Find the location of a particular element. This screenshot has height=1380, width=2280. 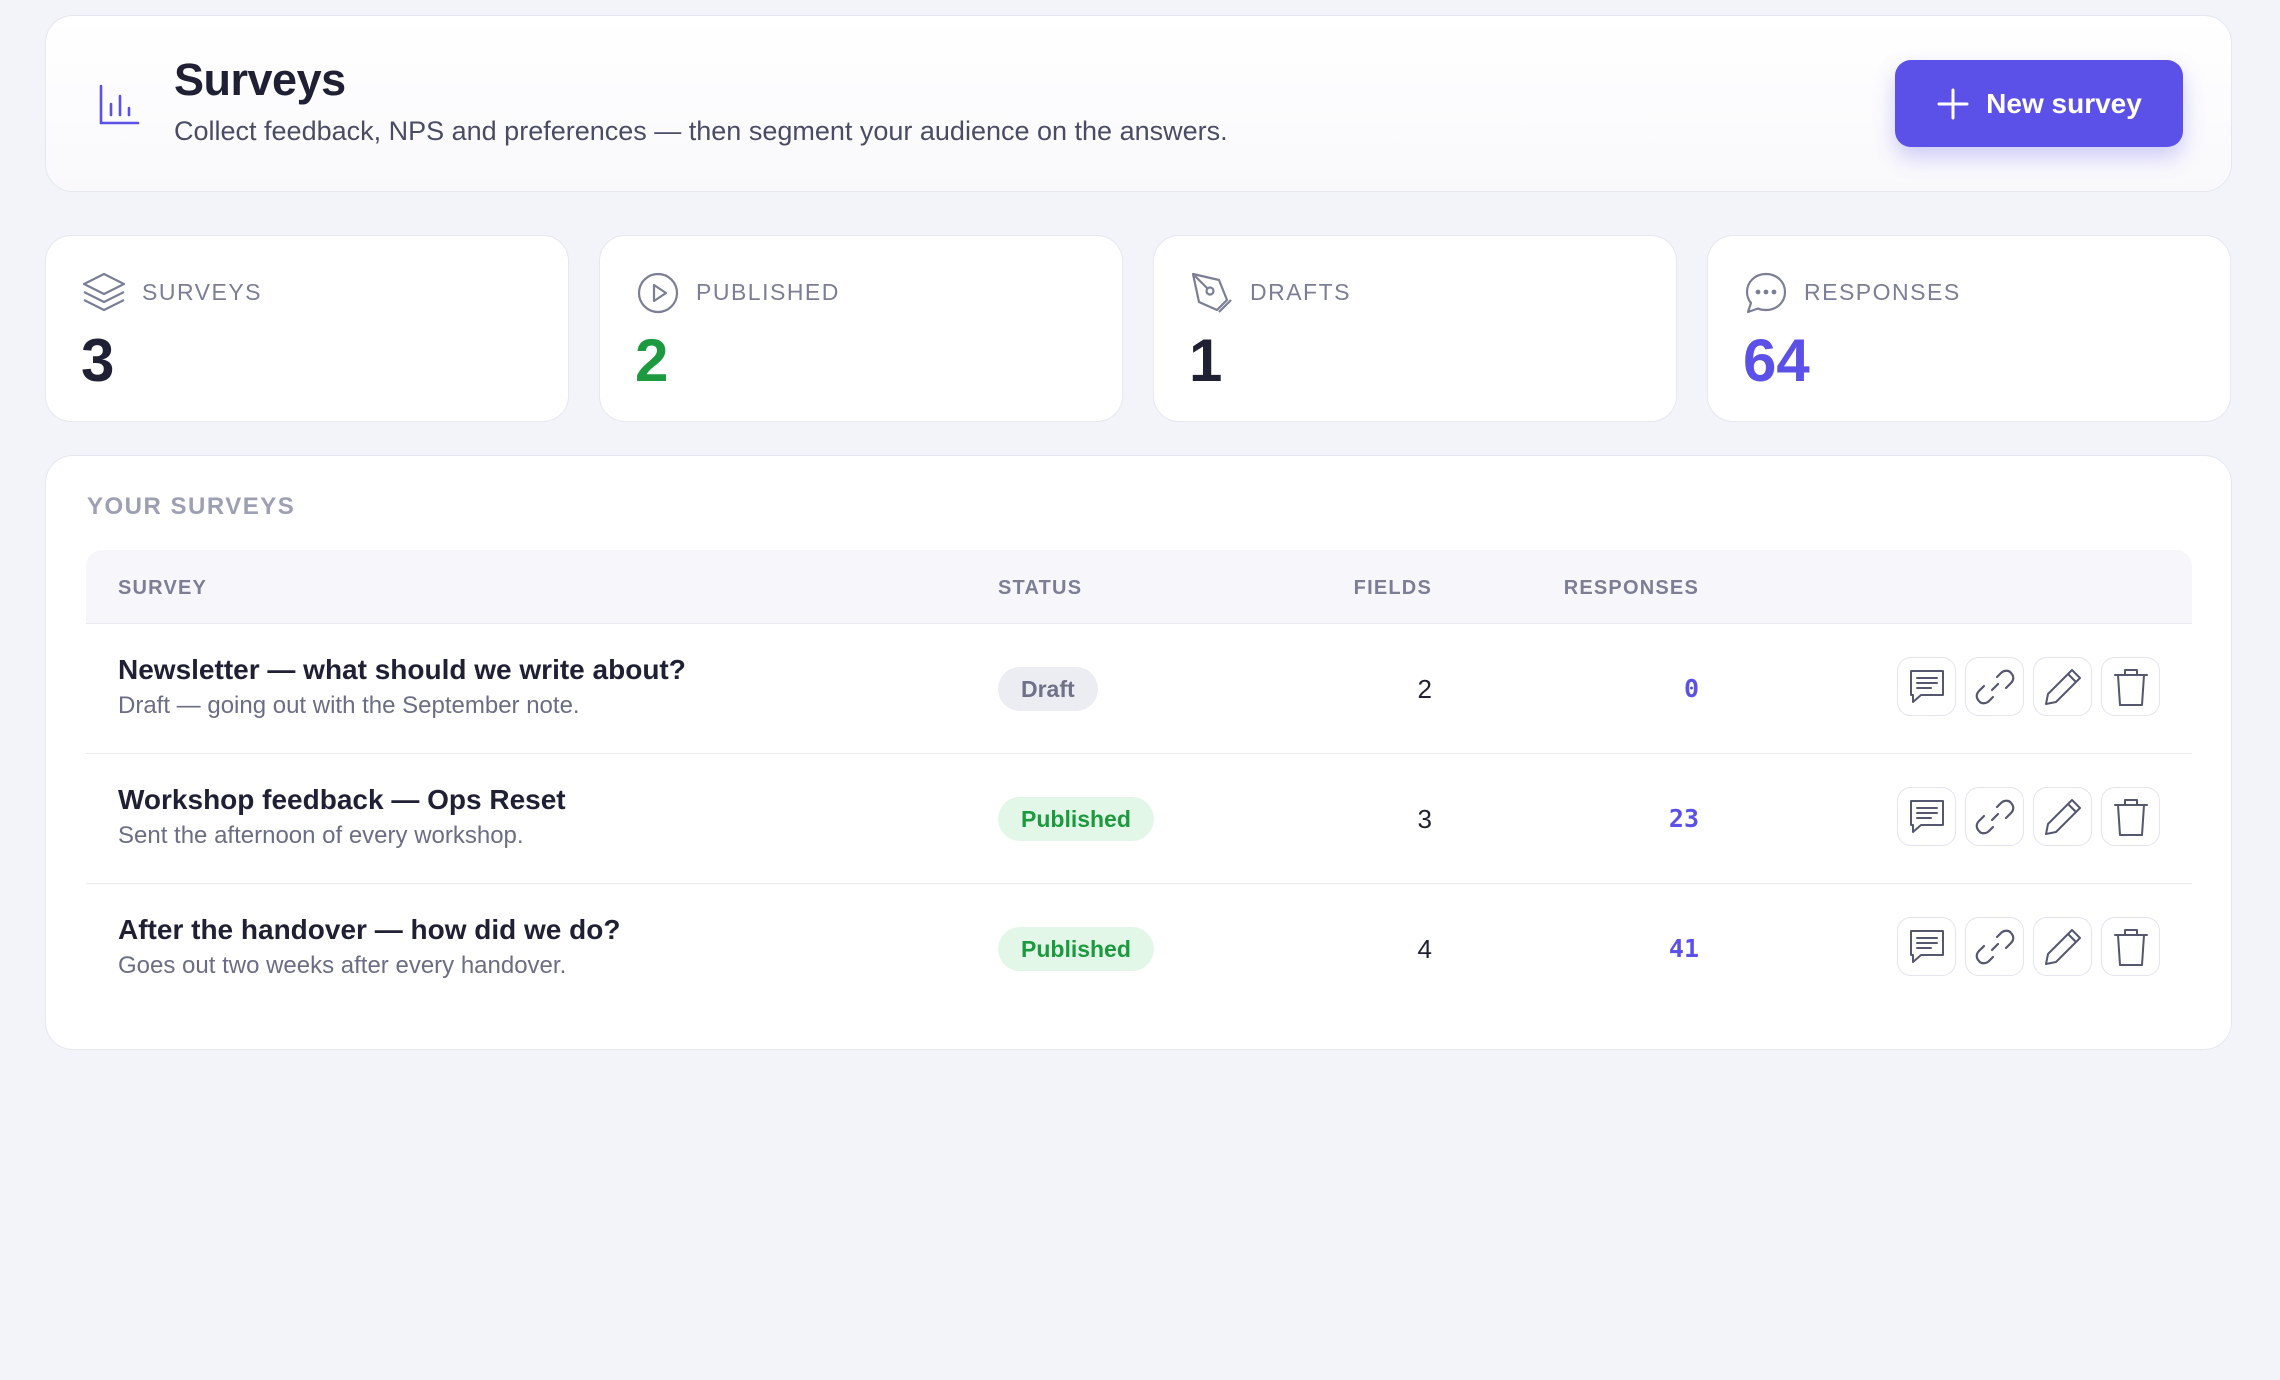

column-header-responses: RESPONSES is located at coordinates (1631, 588).